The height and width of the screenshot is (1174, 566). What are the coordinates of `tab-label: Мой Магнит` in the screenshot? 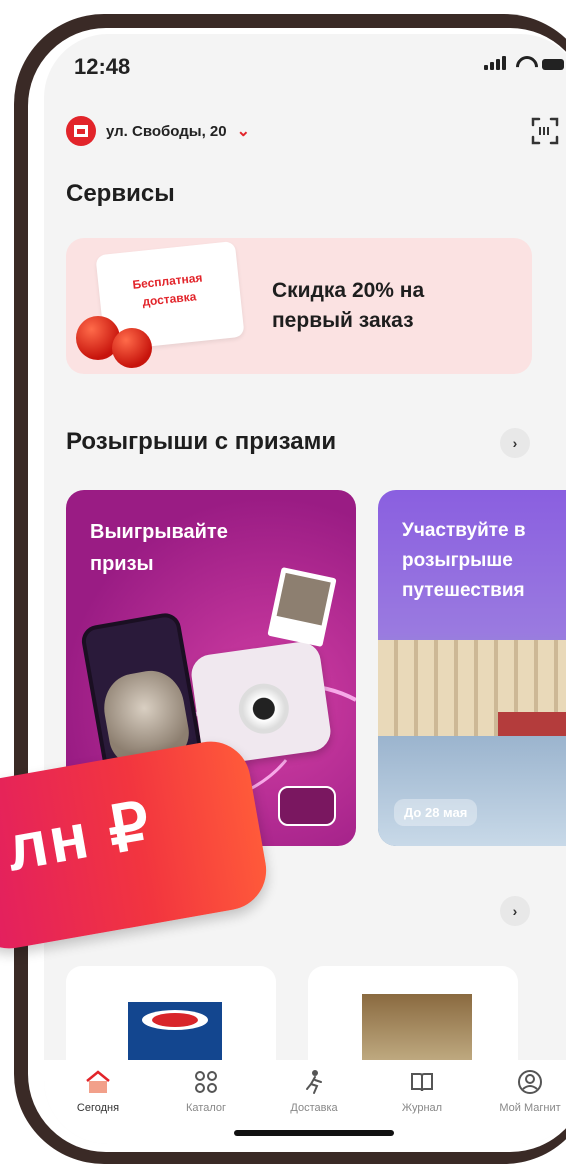 It's located at (530, 1108).